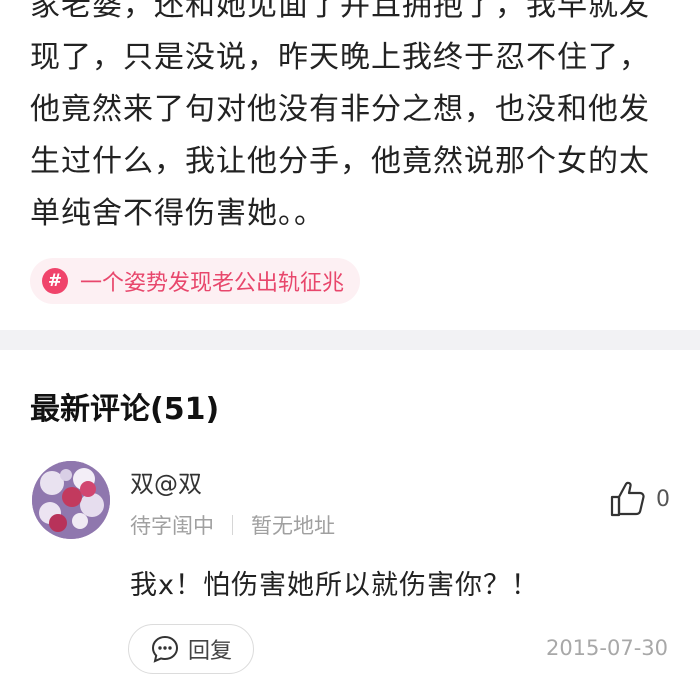  I want to click on like-count: 0, so click(663, 499).